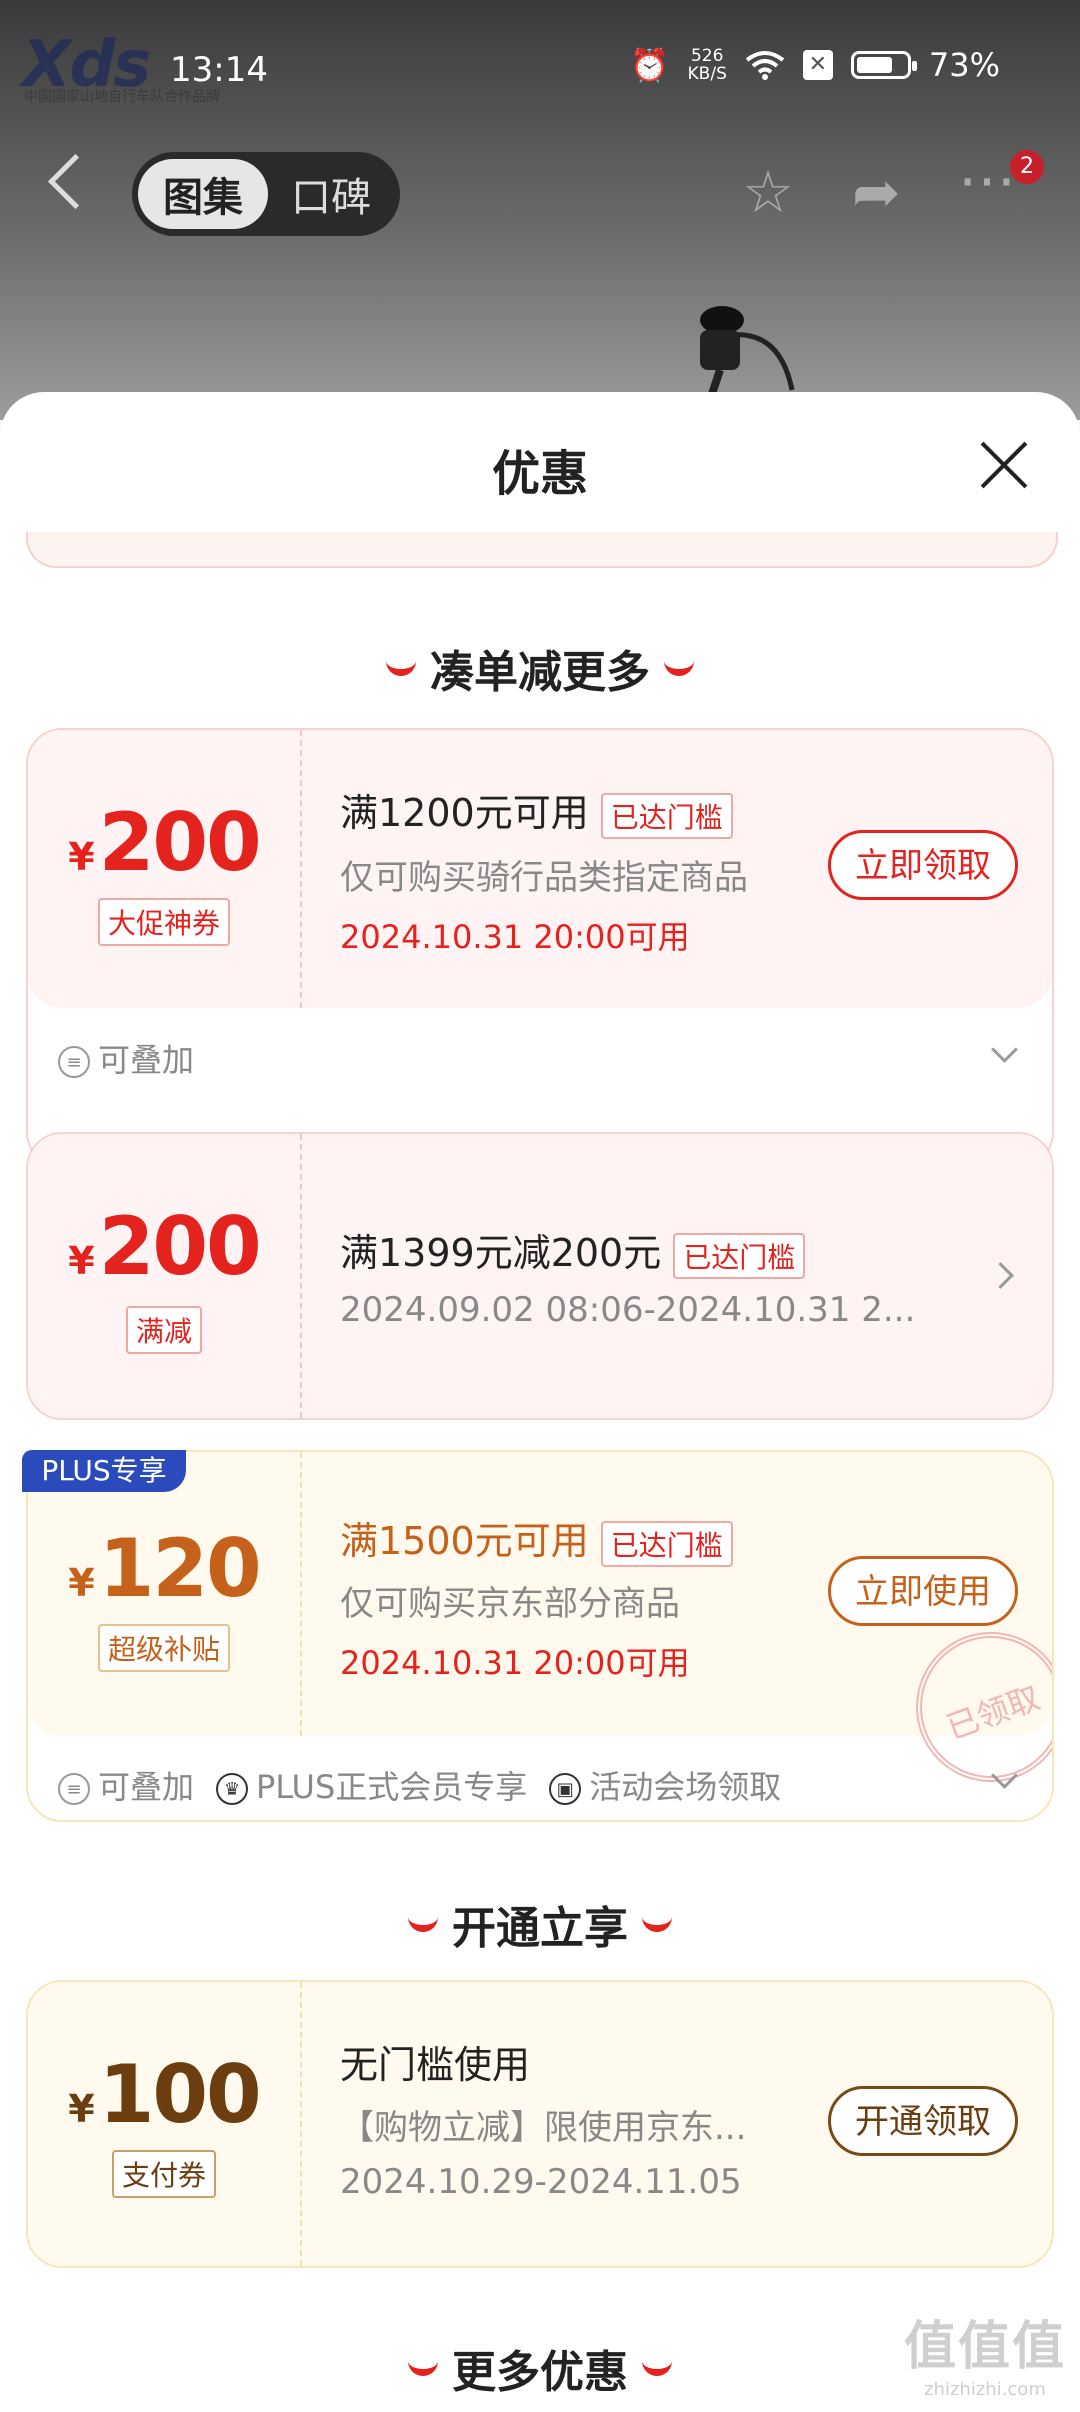  I want to click on status-bar-right: ⏰ 526 KB/S ✕ 73%, so click(815, 65).